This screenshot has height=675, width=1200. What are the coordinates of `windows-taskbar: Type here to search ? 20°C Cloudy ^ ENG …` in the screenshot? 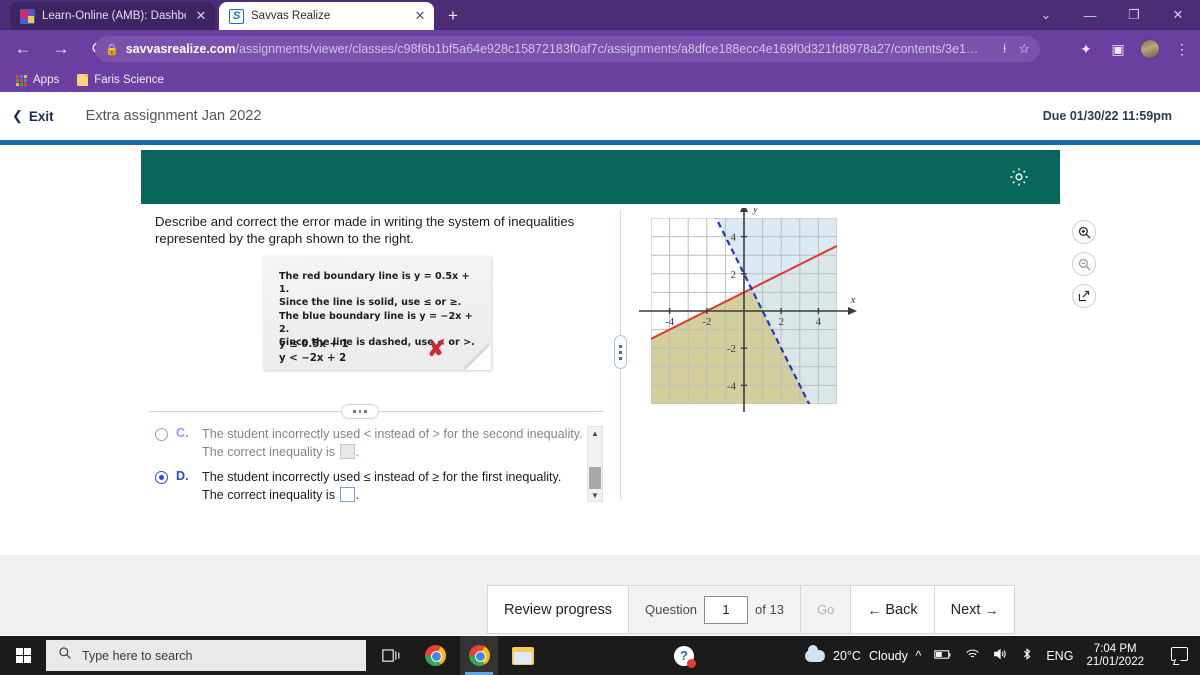 It's located at (600, 655).